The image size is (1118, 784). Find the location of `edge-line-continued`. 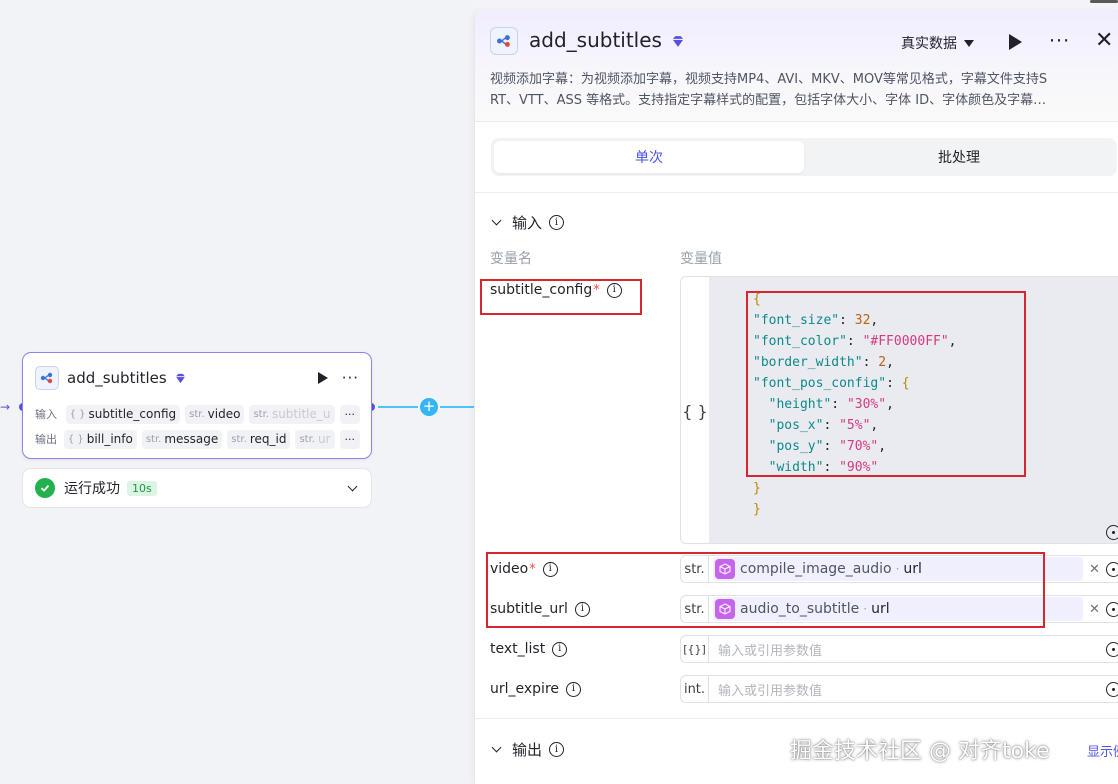

edge-line-continued is located at coordinates (457, 407).